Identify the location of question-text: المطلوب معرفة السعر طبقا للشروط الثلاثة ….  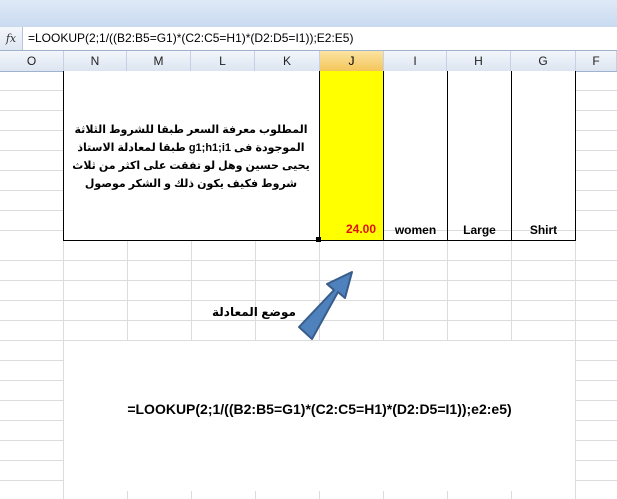
(191, 157).